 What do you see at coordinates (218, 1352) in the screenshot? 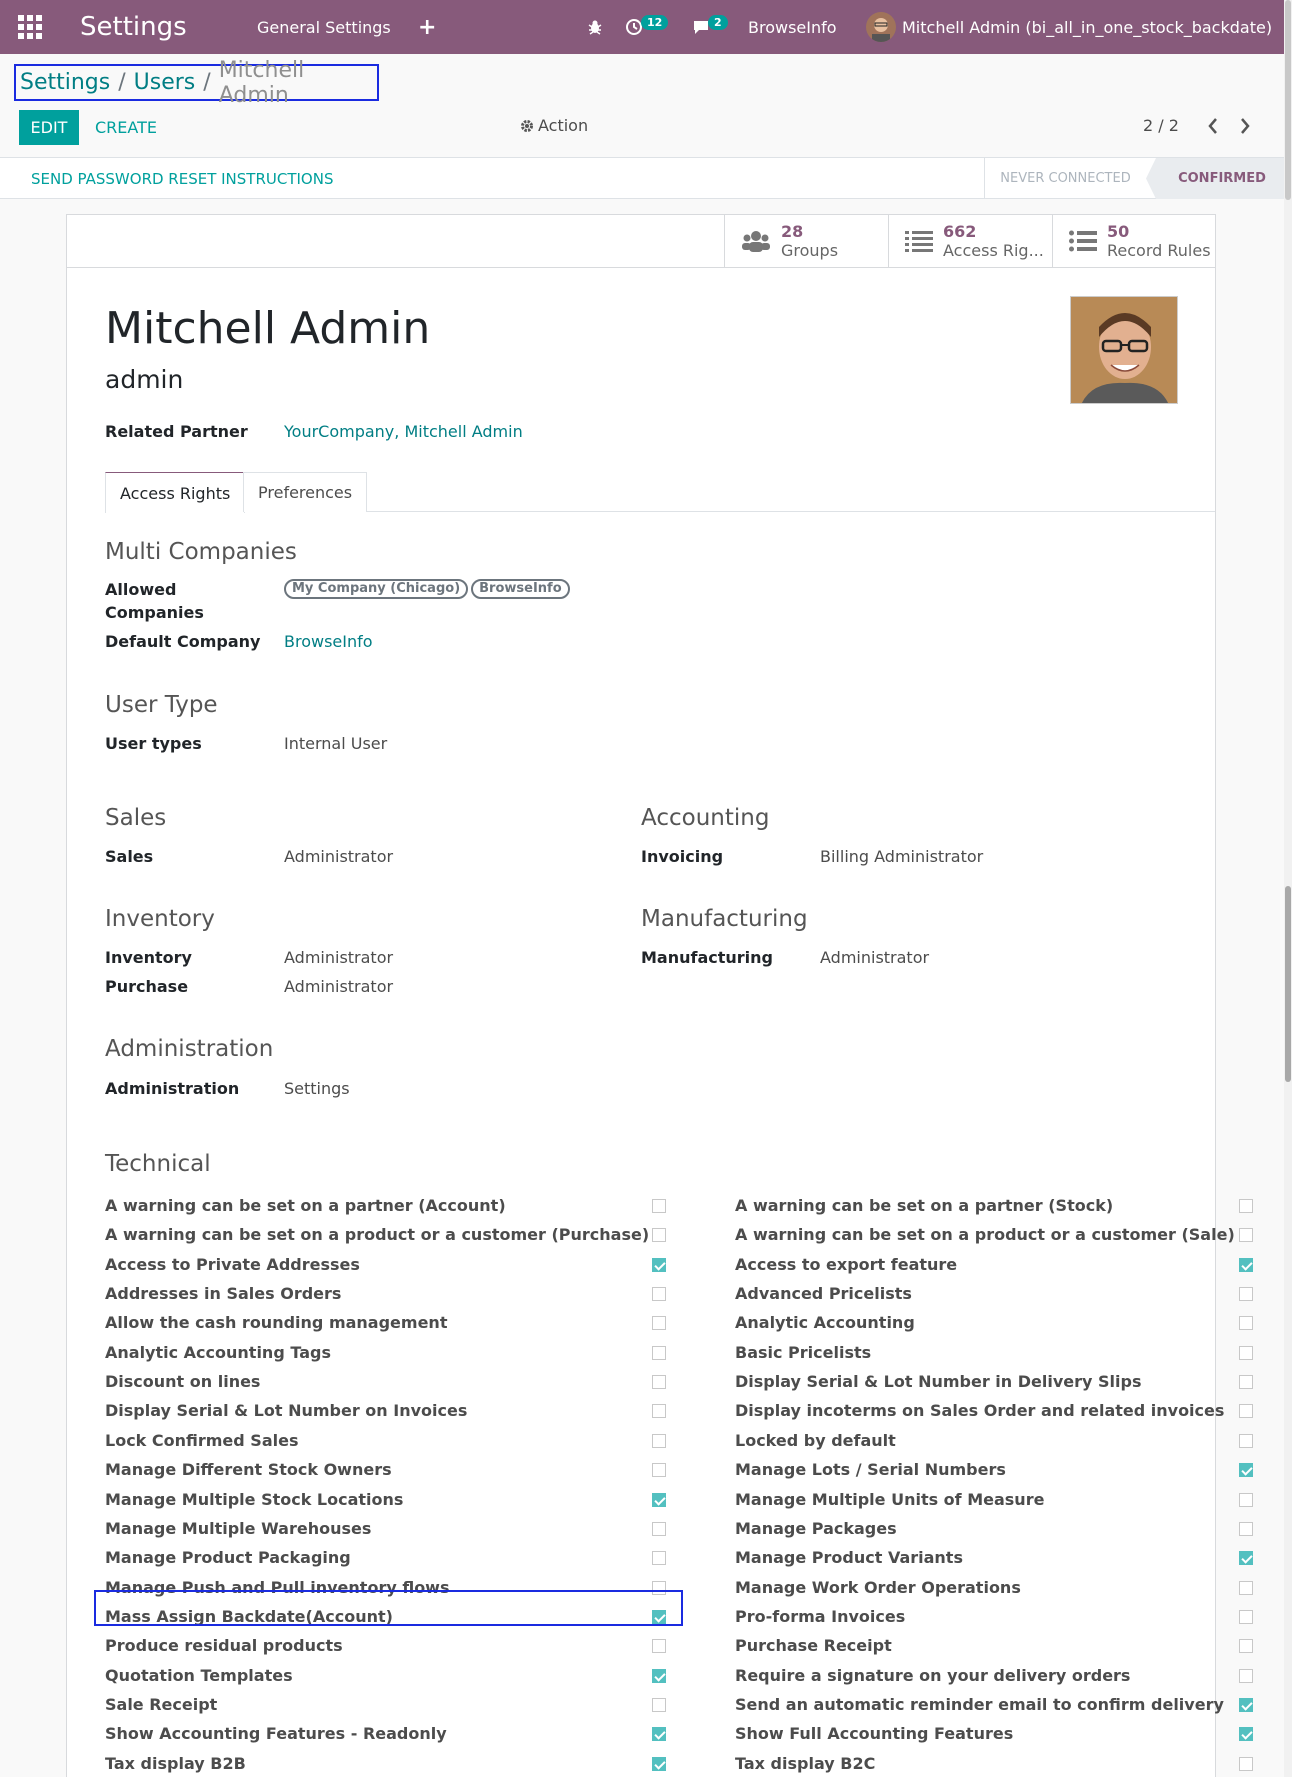
I see `technical-setting-label: Analytic Accounting Tags` at bounding box center [218, 1352].